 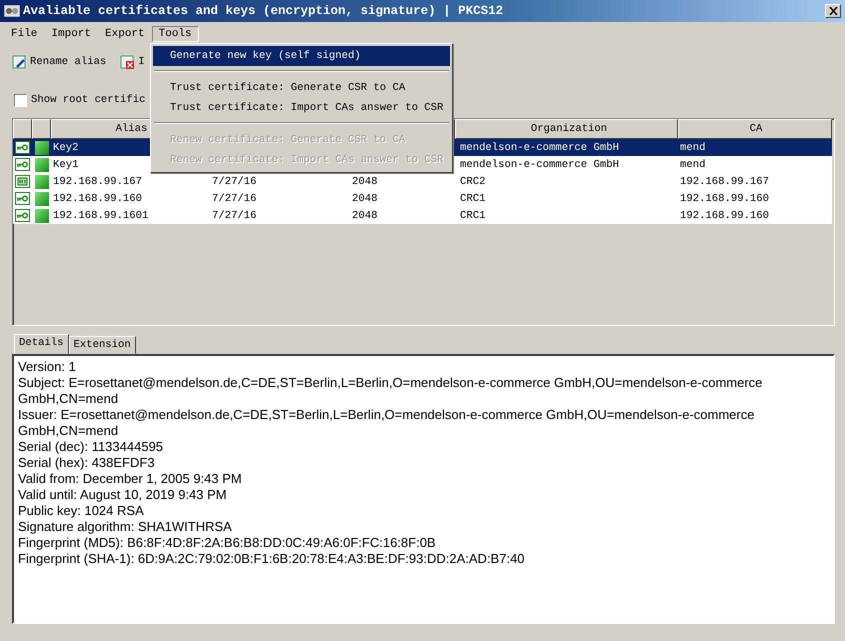 I want to click on table-cell: 192.168.99.167, so click(x=97, y=182).